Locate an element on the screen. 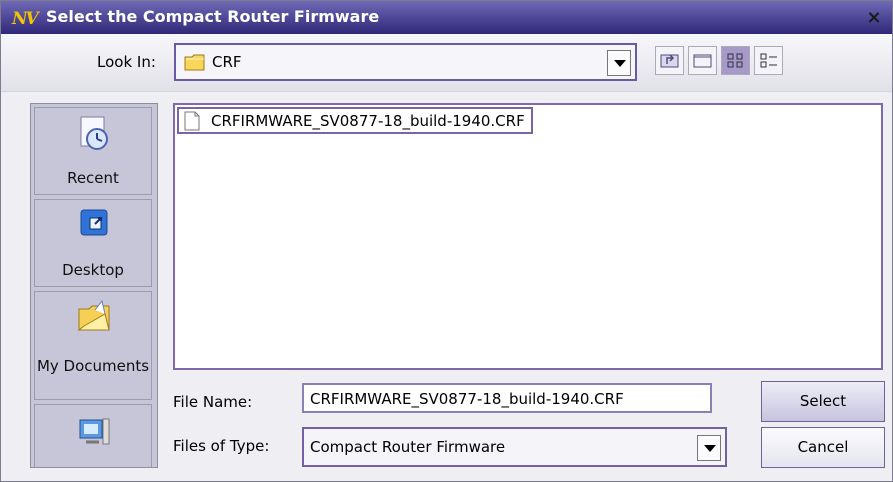 The width and height of the screenshot is (893, 482). window-title: Select the Compact Router Firmware is located at coordinates (213, 16).